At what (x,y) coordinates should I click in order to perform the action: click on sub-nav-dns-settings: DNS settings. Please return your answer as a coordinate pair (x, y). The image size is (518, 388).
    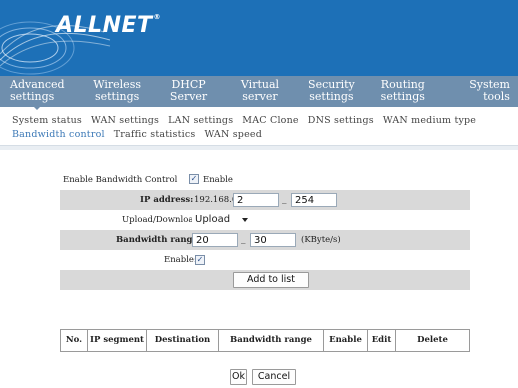
    Looking at the image, I should click on (341, 120).